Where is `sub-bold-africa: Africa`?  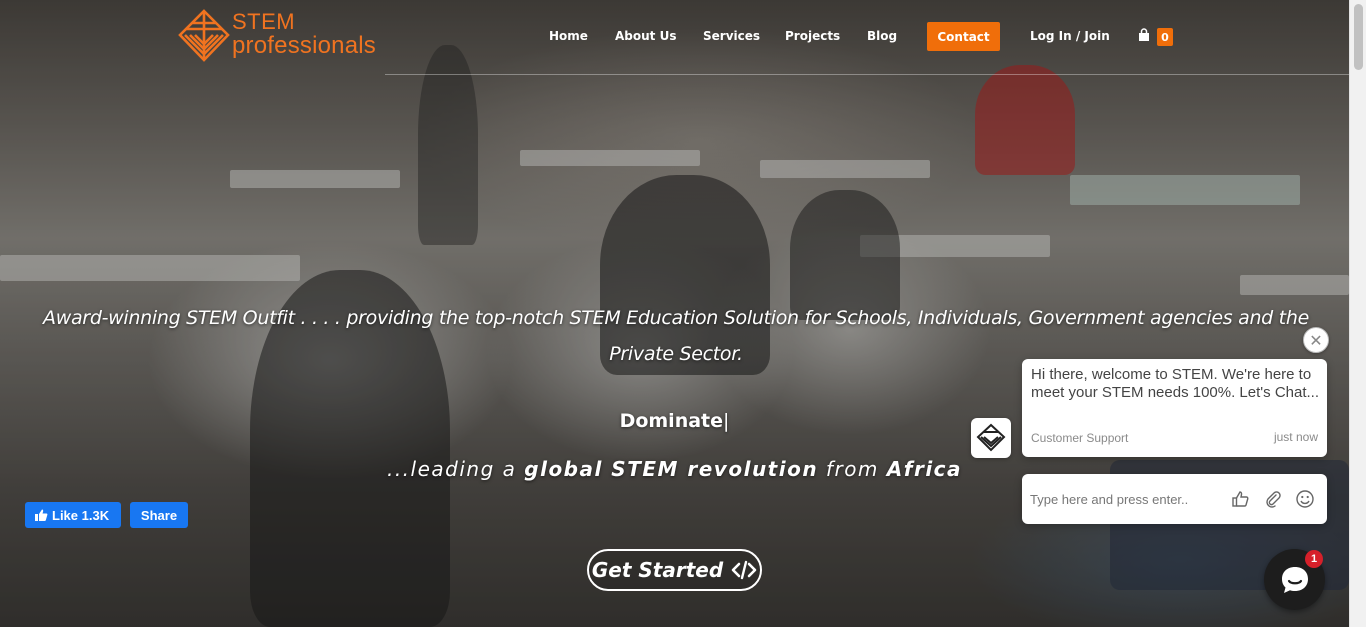 sub-bold-africa: Africa is located at coordinates (924, 469).